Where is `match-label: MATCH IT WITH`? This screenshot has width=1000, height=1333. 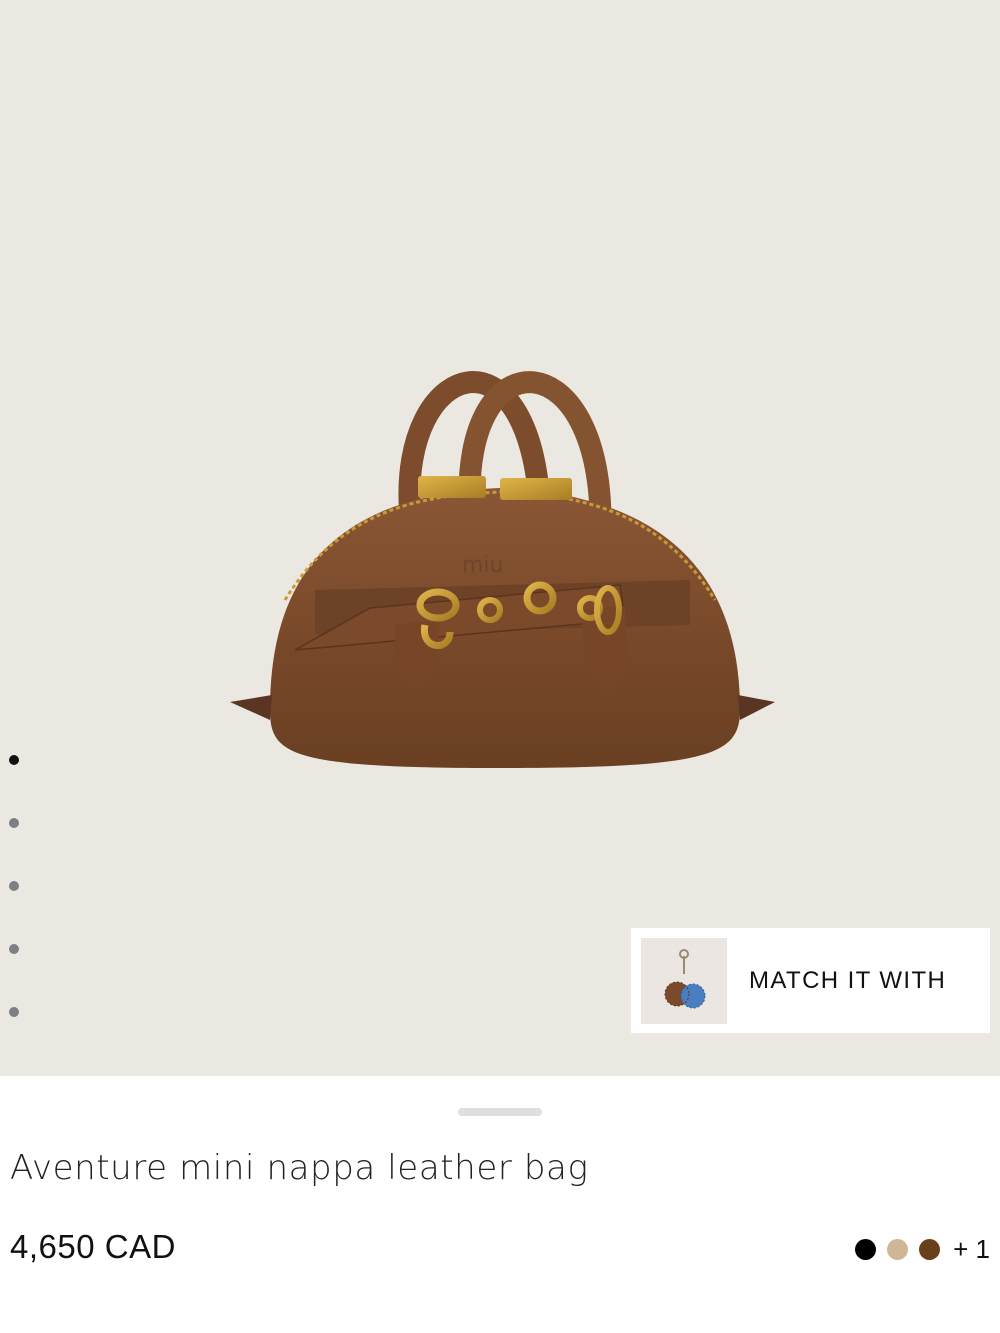
match-label: MATCH IT WITH is located at coordinates (848, 980).